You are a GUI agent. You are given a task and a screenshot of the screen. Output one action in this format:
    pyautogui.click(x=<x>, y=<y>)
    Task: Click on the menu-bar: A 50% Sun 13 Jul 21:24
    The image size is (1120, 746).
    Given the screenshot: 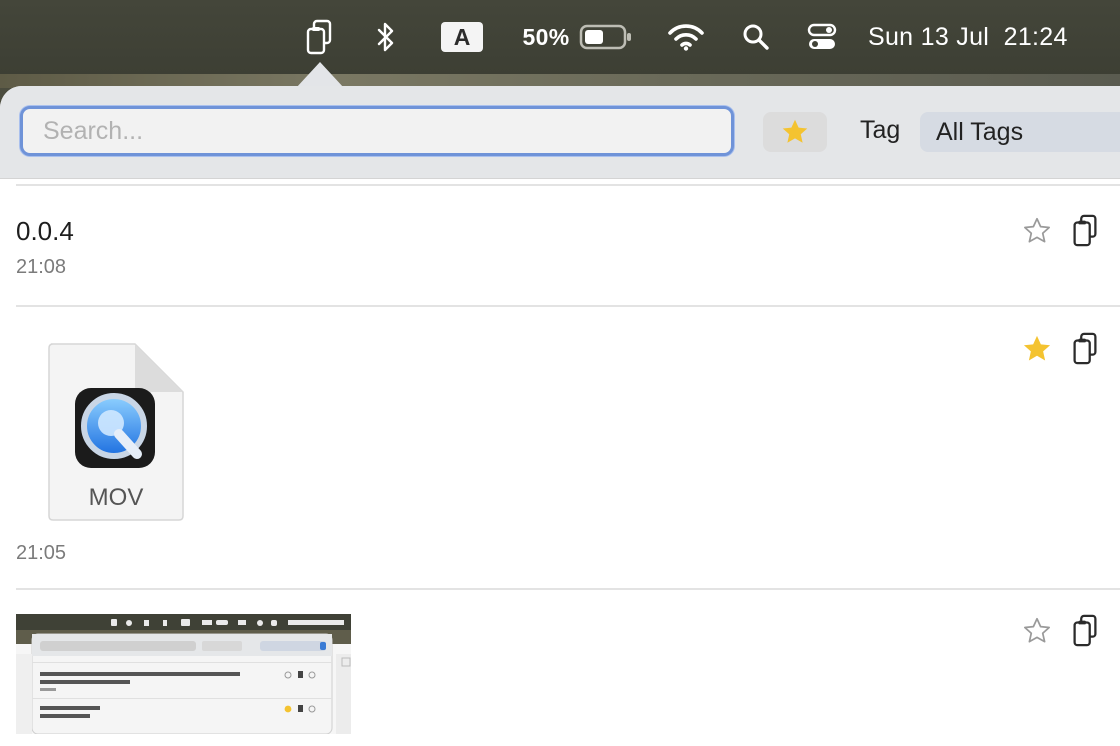 What is the action you would take?
    pyautogui.click(x=560, y=44)
    